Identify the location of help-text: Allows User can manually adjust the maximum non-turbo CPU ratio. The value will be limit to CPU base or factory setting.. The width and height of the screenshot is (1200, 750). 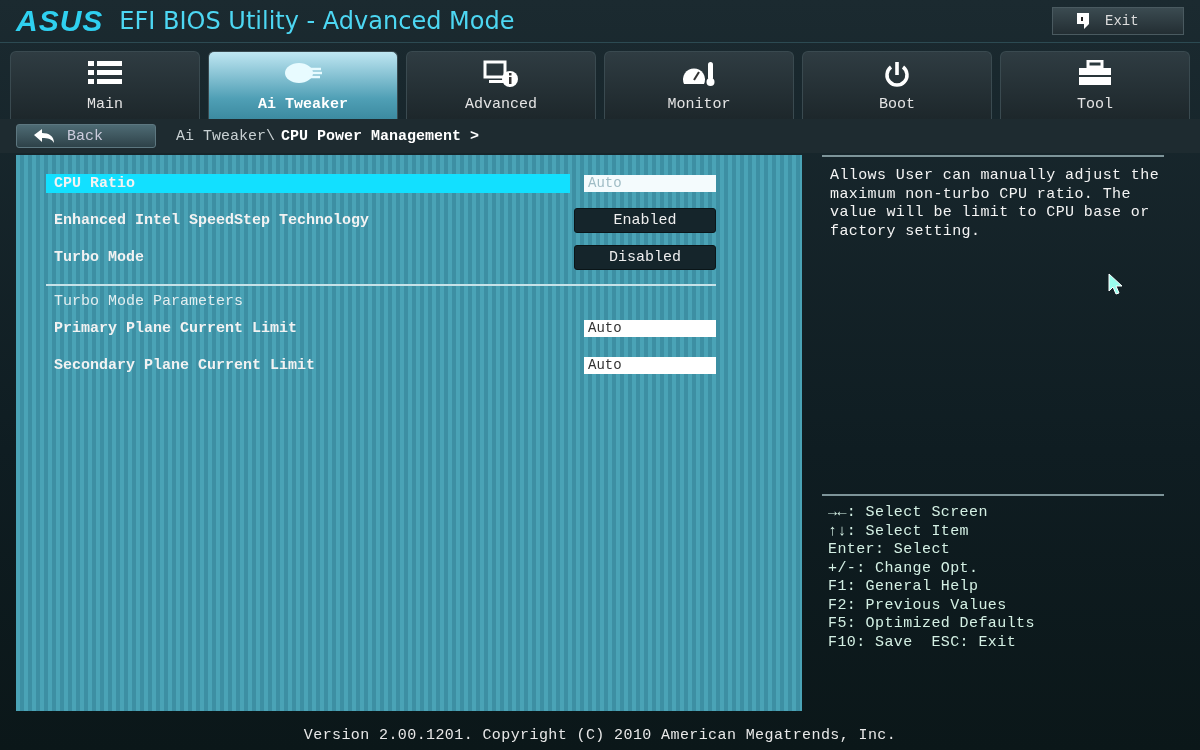
(995, 204).